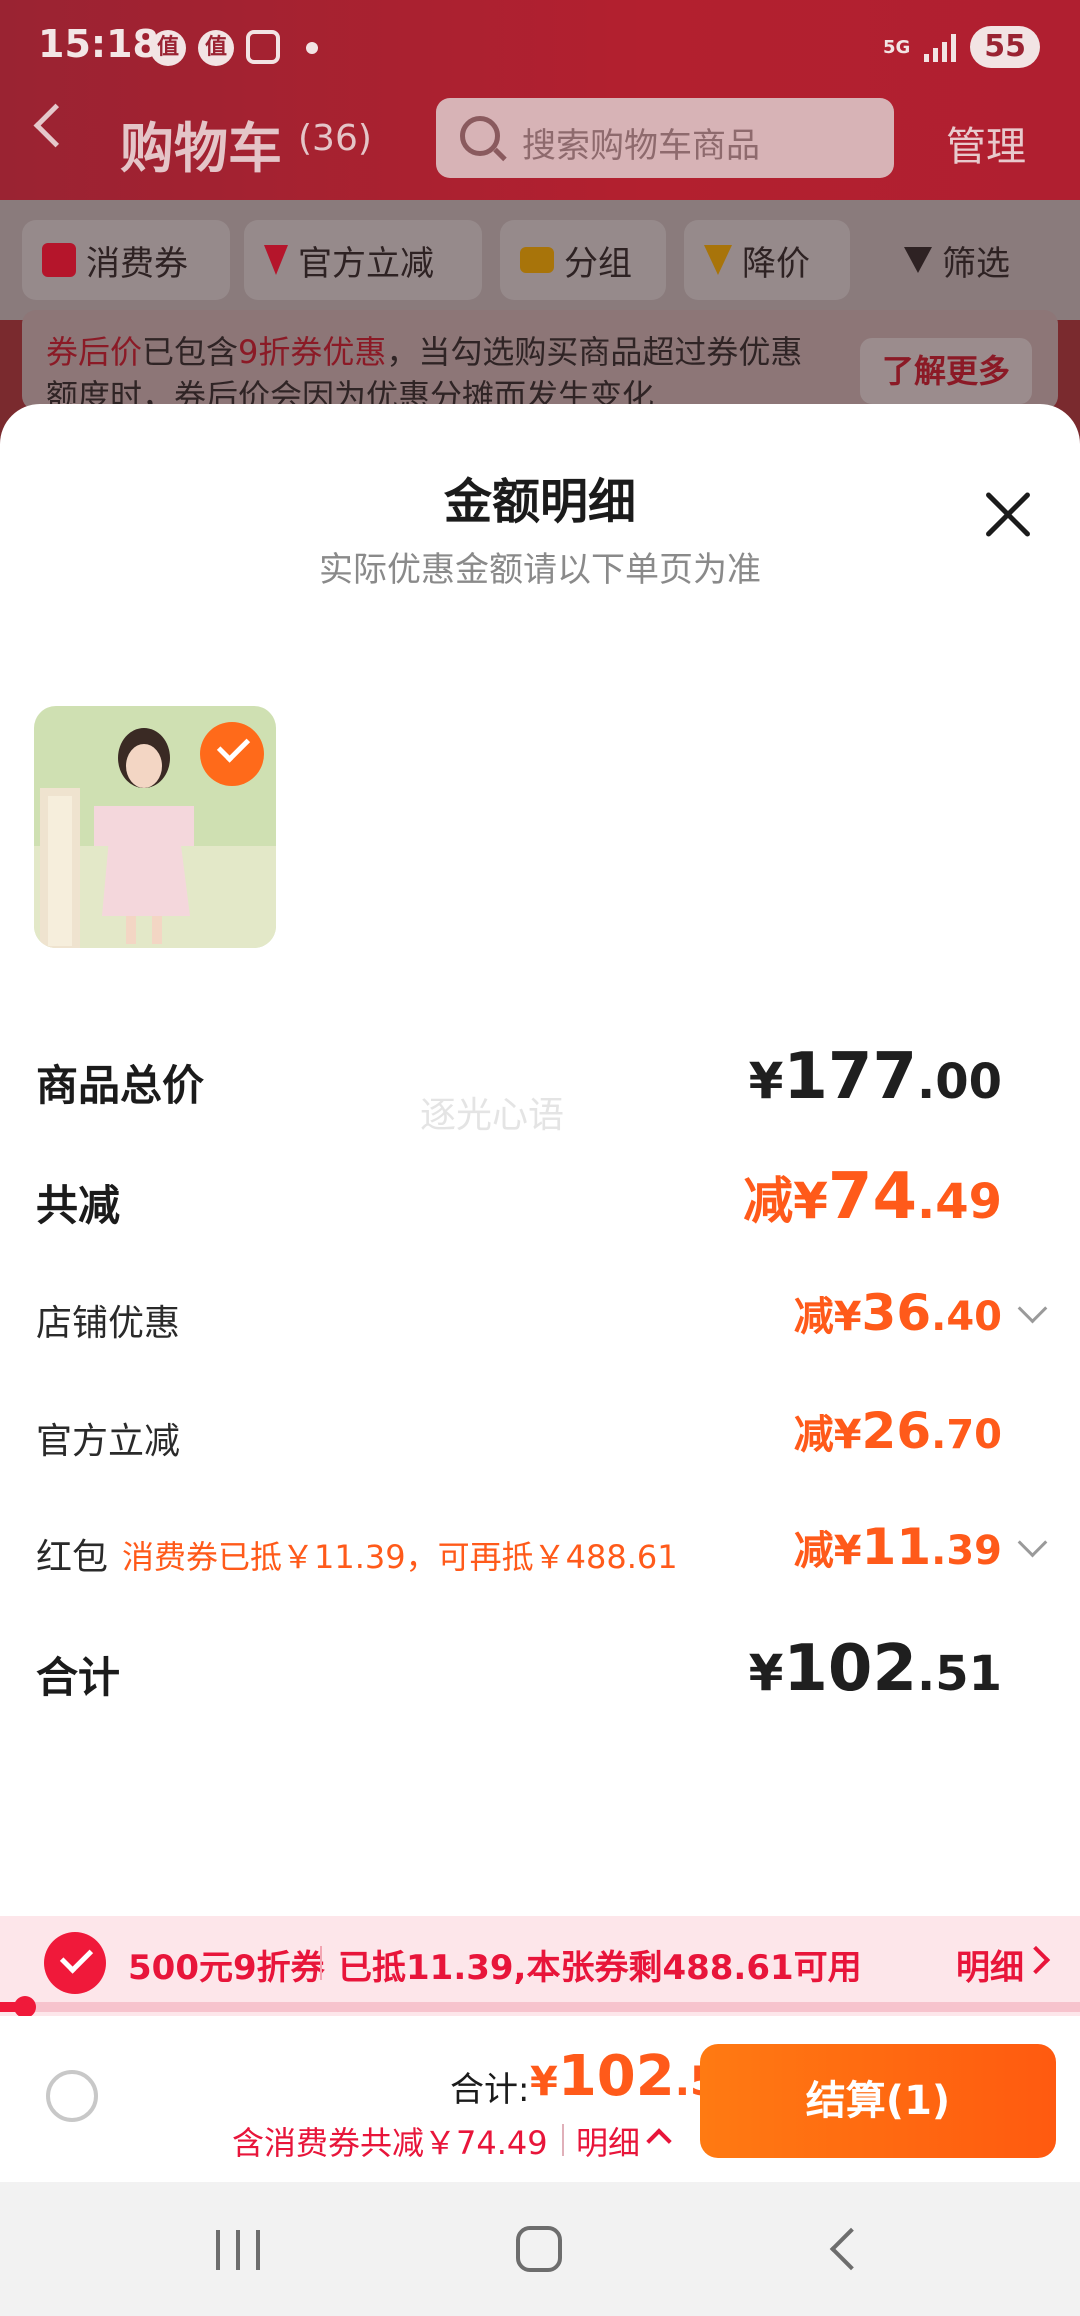  What do you see at coordinates (897, 1431) in the screenshot?
I see `official-discount-amount: 减¥26.70` at bounding box center [897, 1431].